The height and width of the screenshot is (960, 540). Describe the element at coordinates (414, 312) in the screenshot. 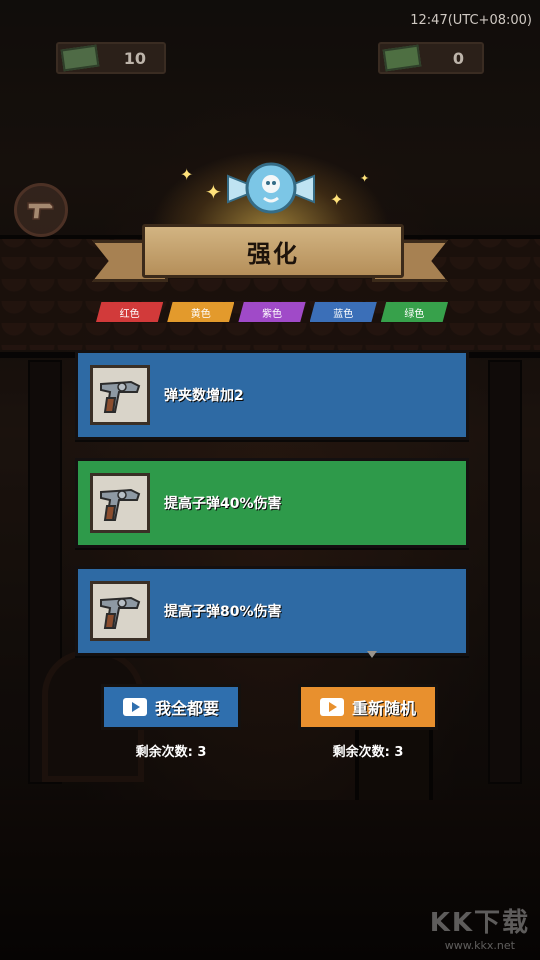

I see `tag-green: 绿色` at that location.